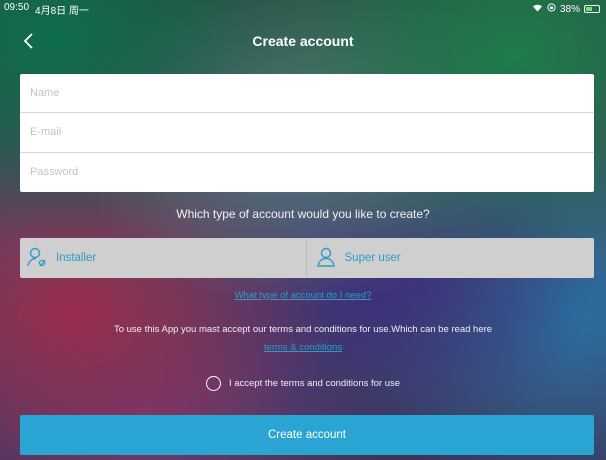 The width and height of the screenshot is (606, 460). I want to click on status-date: 4月8日 周一, so click(62, 11).